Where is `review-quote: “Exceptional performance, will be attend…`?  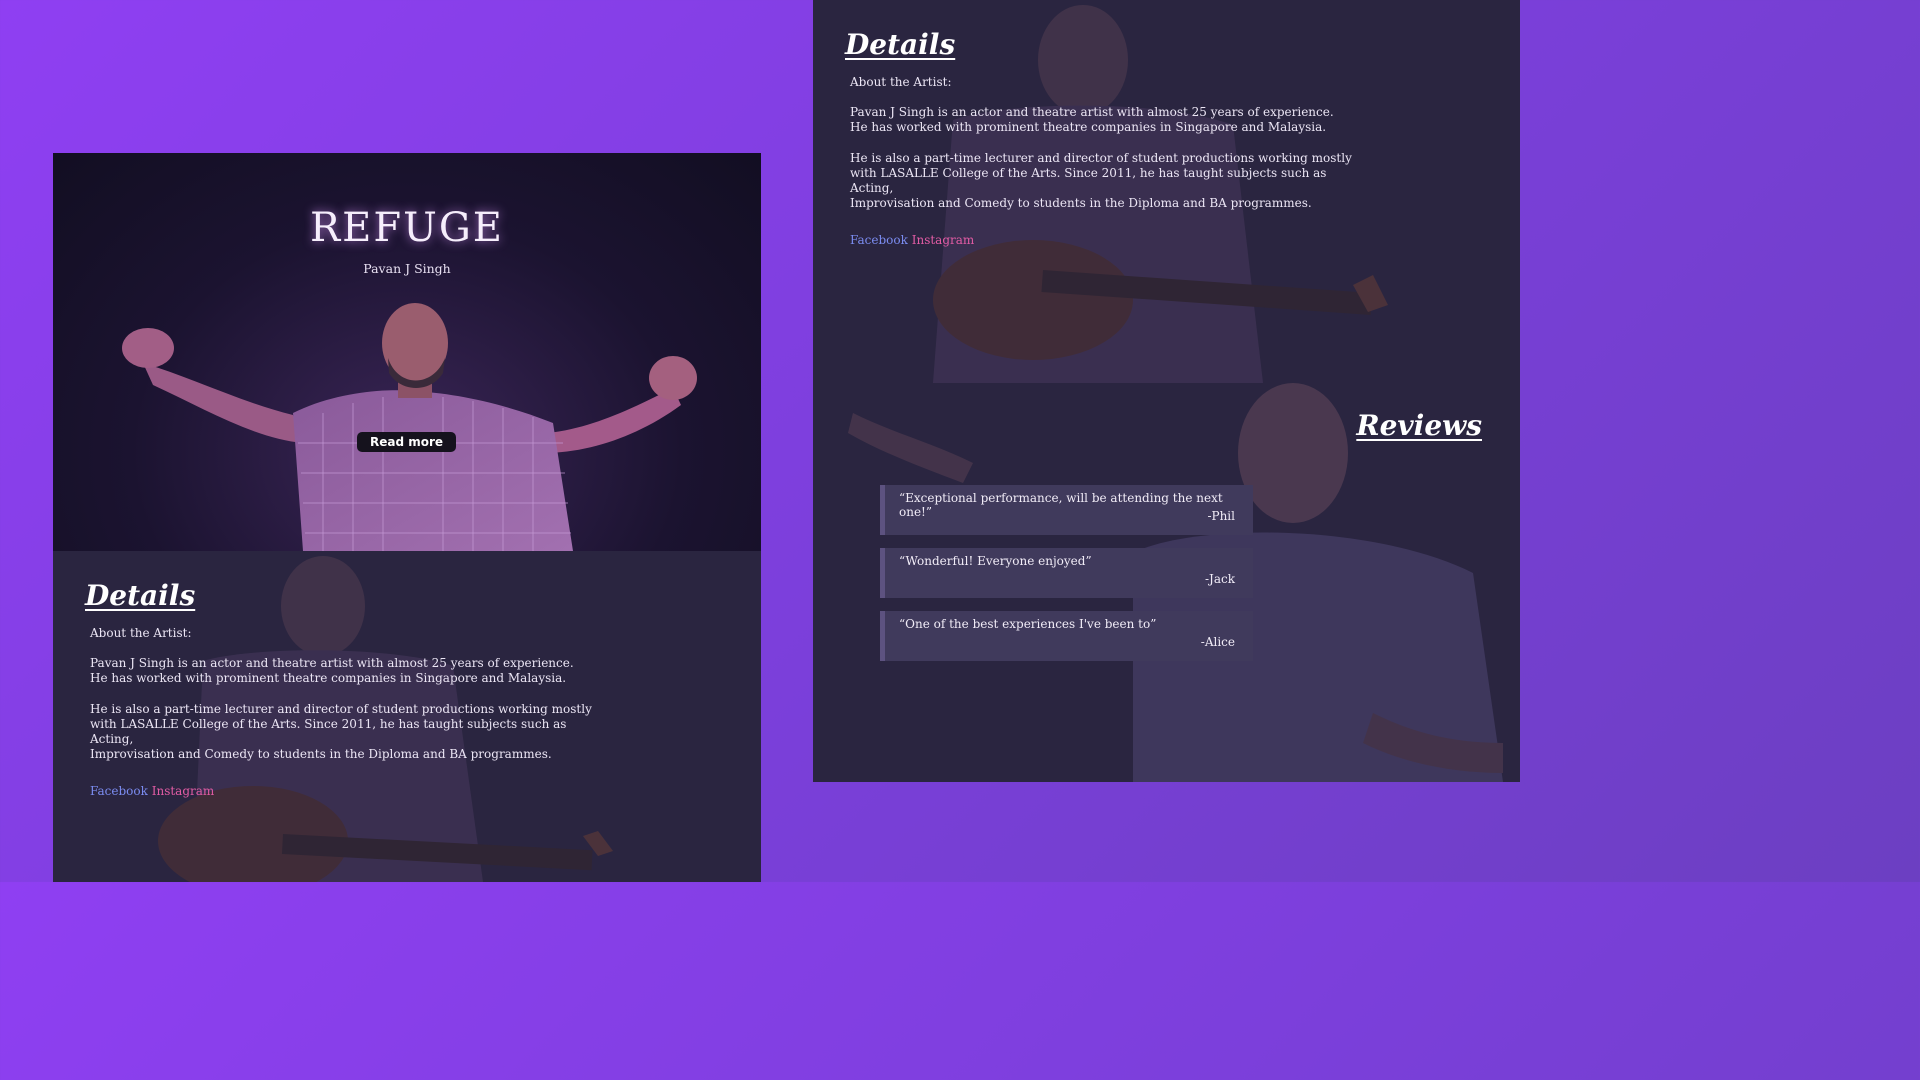
review-quote: “Exceptional performance, will be attend… is located at coordinates (1061, 505).